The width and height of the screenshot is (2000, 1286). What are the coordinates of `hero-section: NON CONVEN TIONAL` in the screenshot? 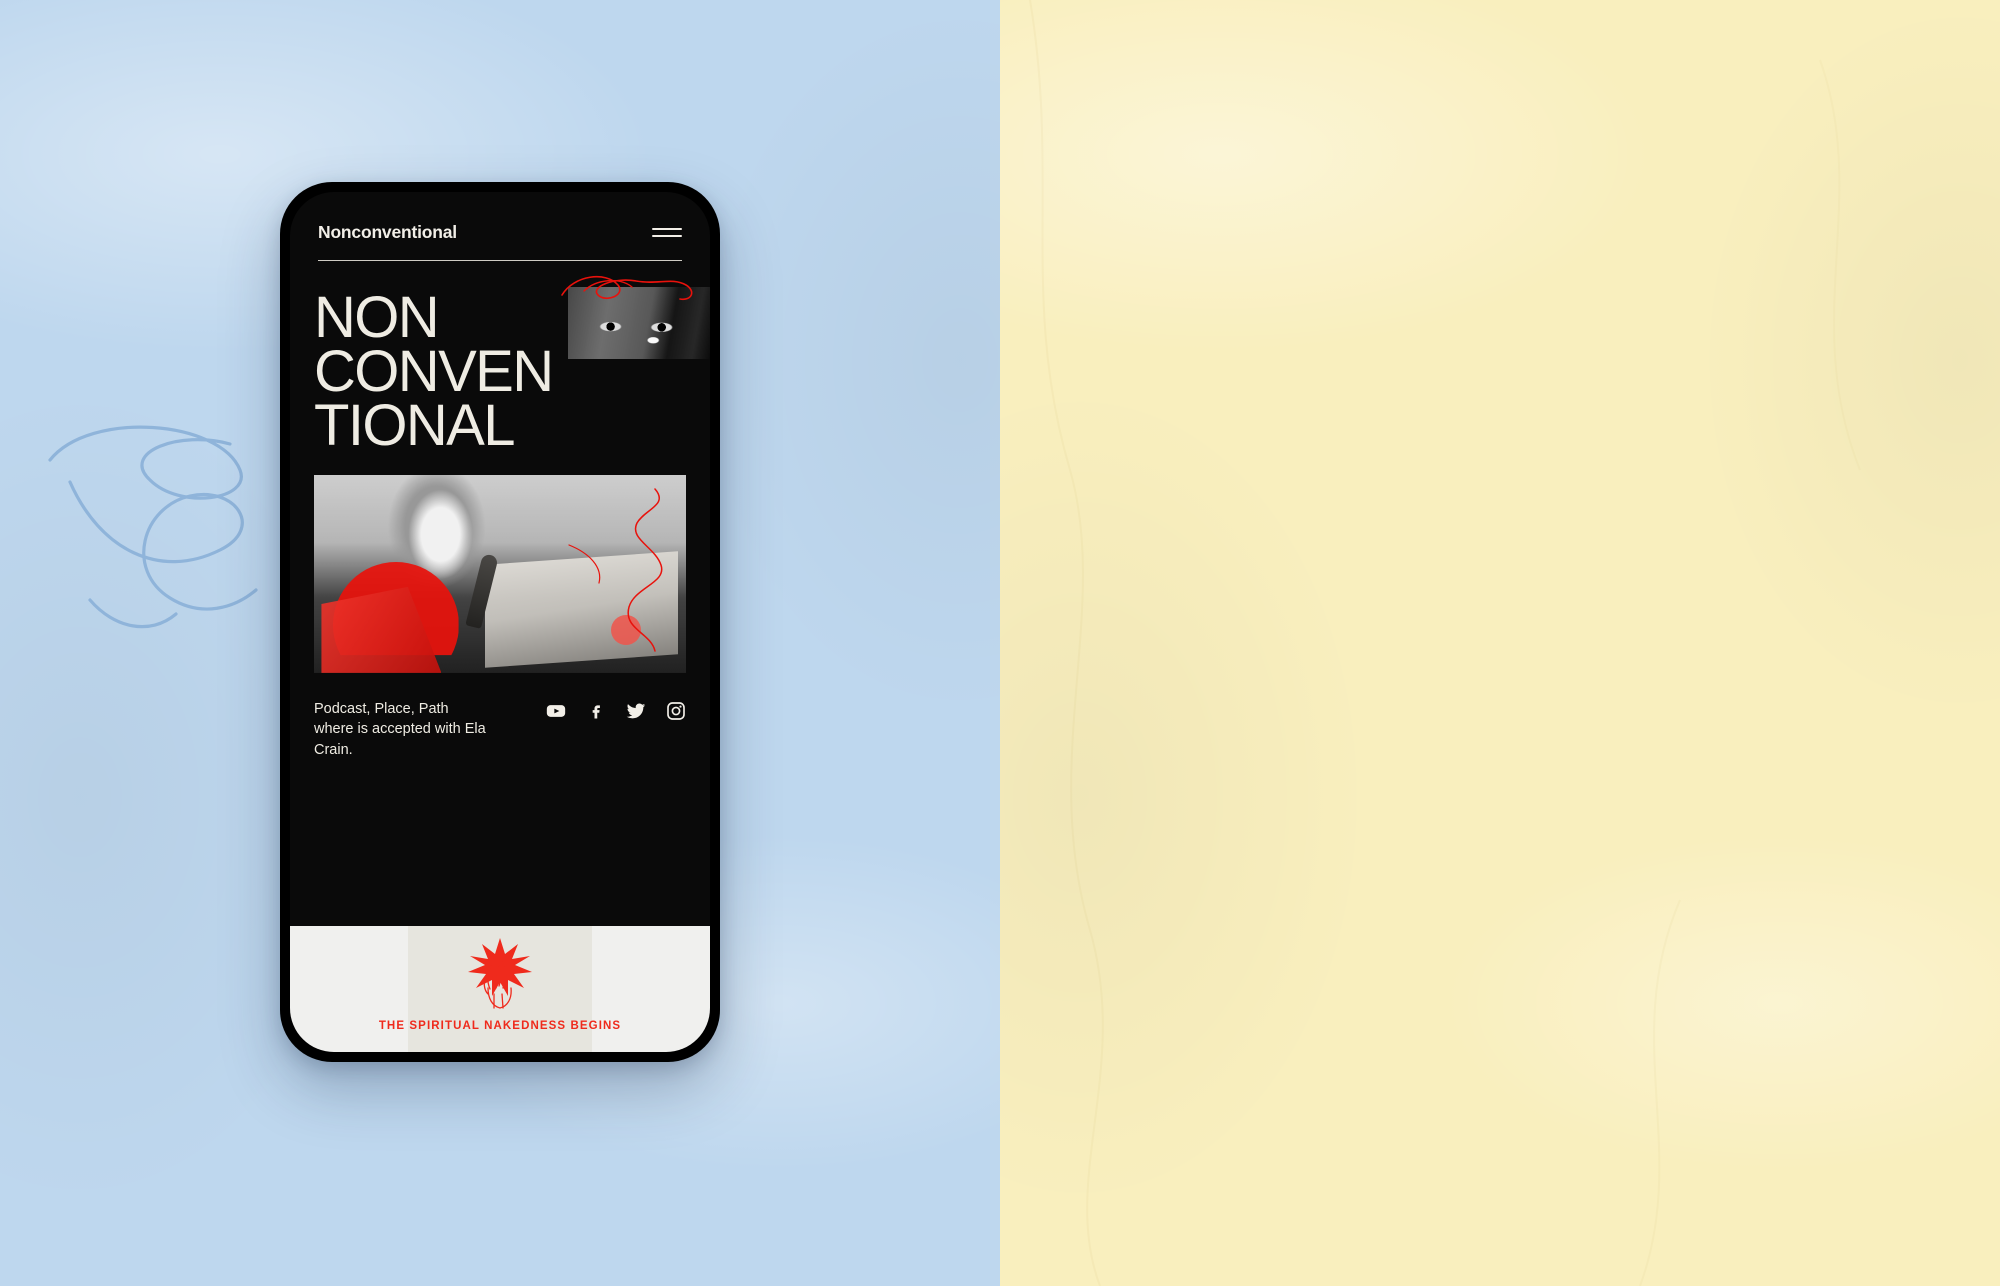 It's located at (500, 359).